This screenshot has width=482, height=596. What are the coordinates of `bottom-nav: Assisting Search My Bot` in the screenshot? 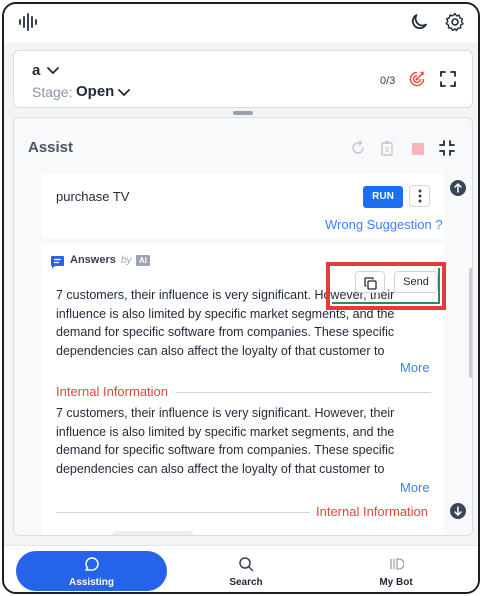 It's located at (241, 568).